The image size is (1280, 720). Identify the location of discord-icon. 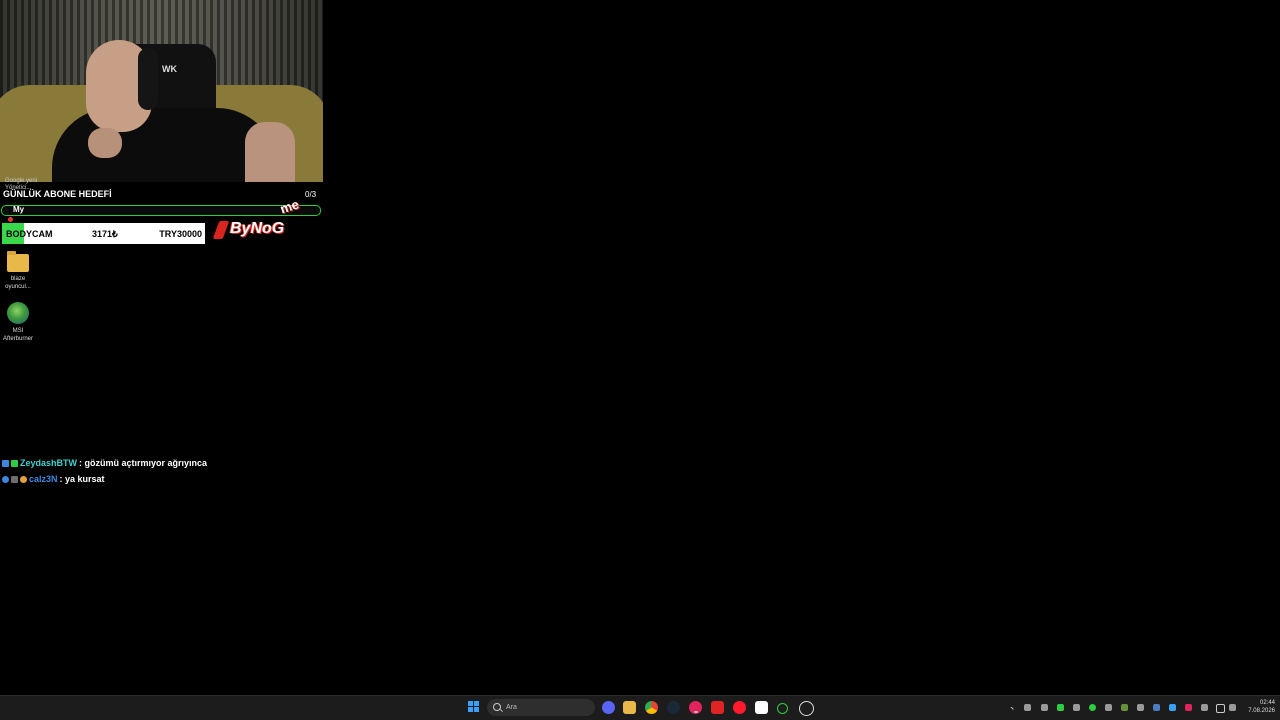
(608, 707).